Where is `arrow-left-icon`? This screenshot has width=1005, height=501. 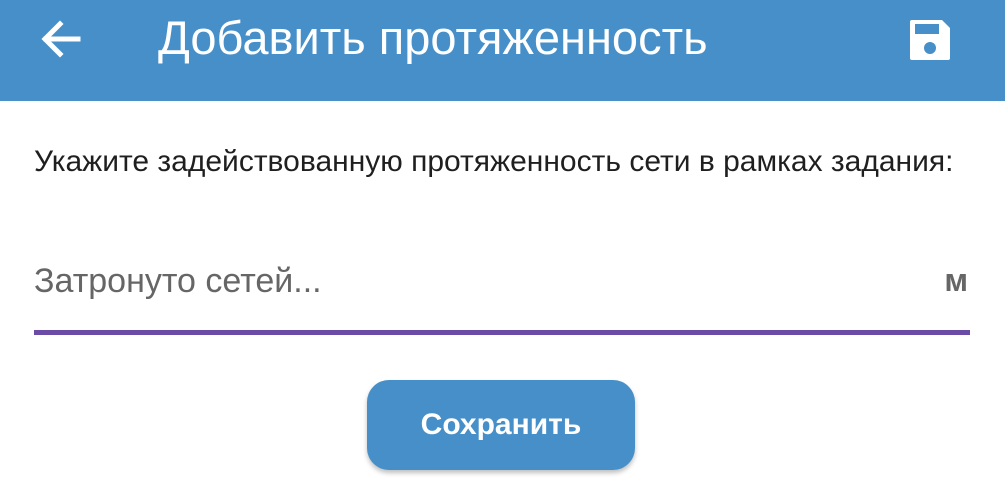 arrow-left-icon is located at coordinates (61, 39).